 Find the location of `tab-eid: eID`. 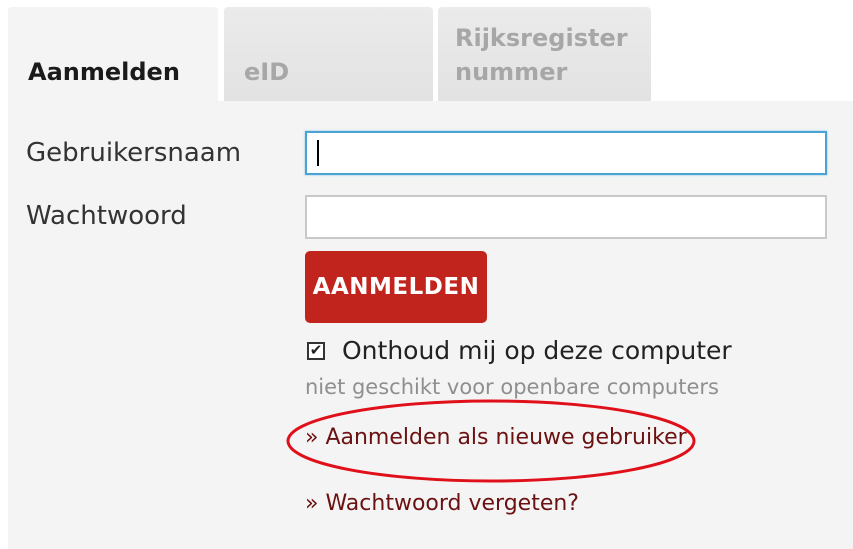

tab-eid: eID is located at coordinates (328, 54).